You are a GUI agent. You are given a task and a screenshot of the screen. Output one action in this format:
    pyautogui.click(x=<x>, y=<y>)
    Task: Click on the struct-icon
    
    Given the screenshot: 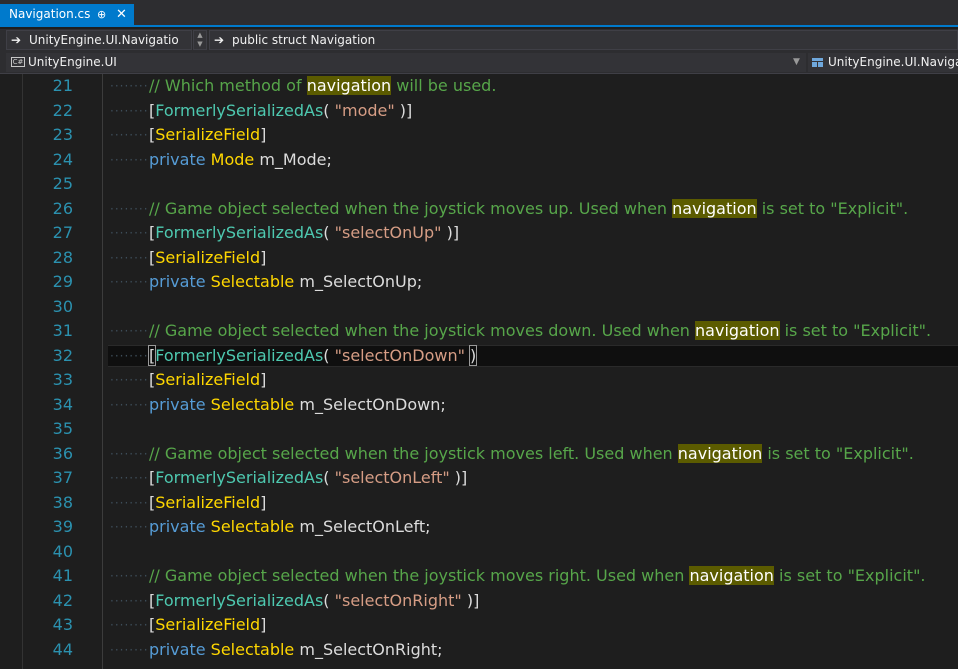 What is the action you would take?
    pyautogui.click(x=817, y=62)
    